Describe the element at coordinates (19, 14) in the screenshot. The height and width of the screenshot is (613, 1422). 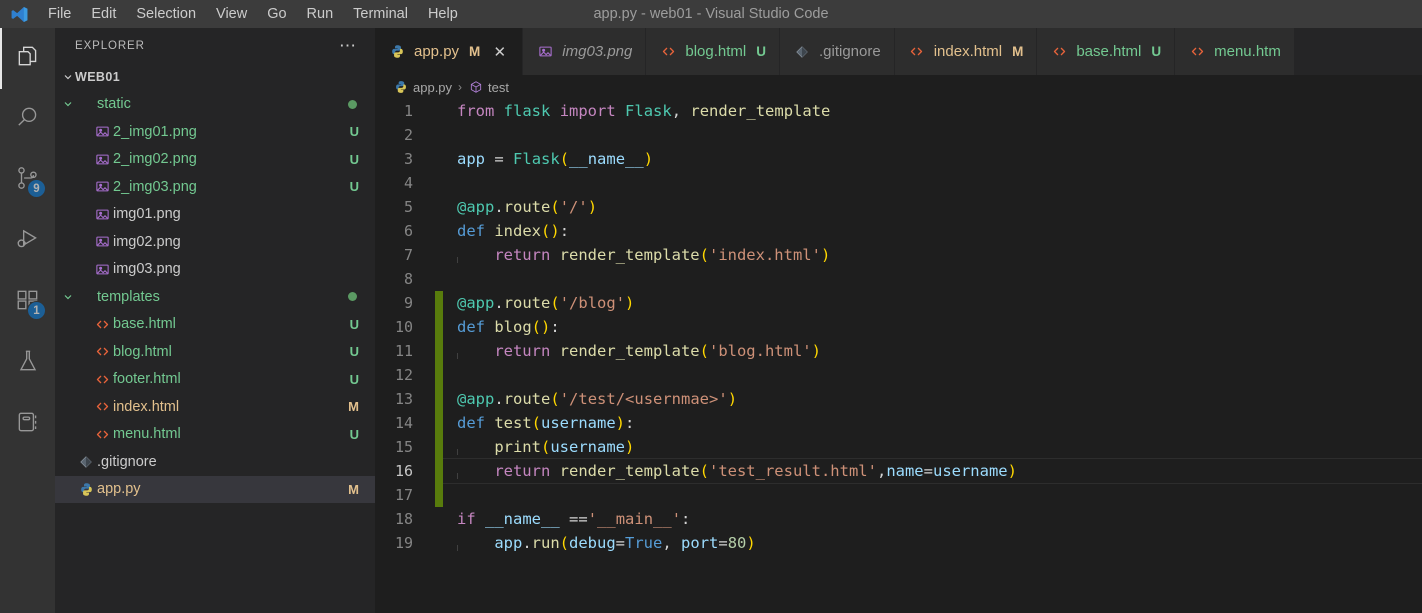
I see `vscode-logo-icon` at that location.